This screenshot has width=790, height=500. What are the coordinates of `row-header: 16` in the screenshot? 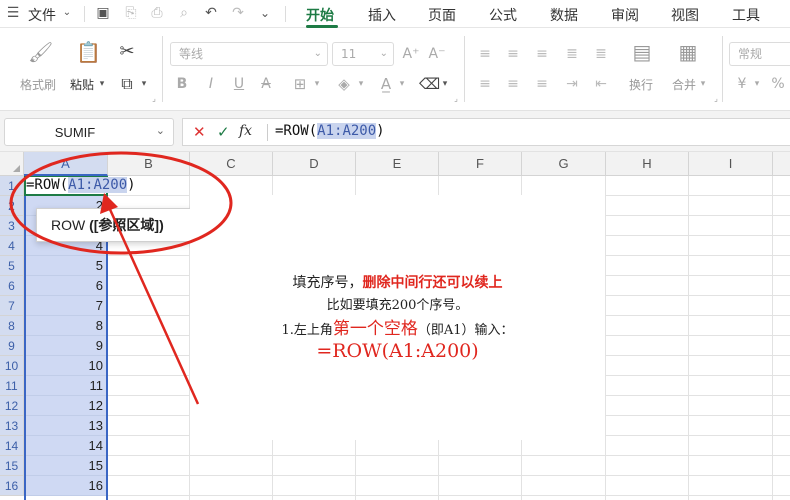 It's located at (12, 486).